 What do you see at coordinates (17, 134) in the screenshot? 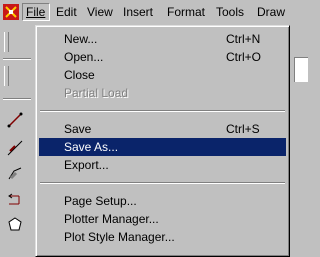
I see `left-toolbar` at bounding box center [17, 134].